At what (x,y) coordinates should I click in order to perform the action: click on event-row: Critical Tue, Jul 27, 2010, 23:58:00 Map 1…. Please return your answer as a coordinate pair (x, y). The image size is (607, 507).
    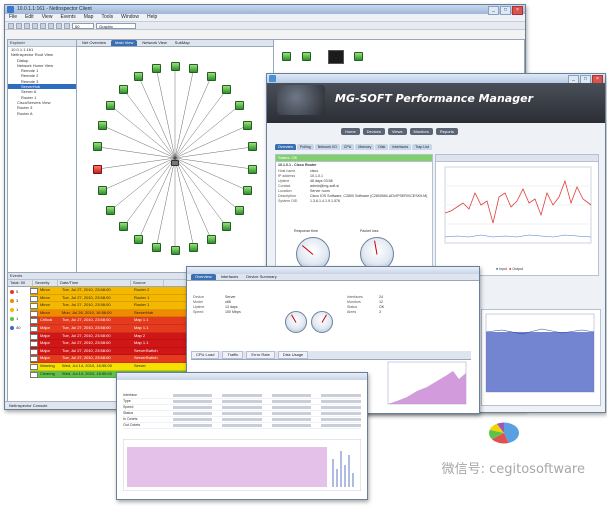
    Looking at the image, I should click on (114, 321).